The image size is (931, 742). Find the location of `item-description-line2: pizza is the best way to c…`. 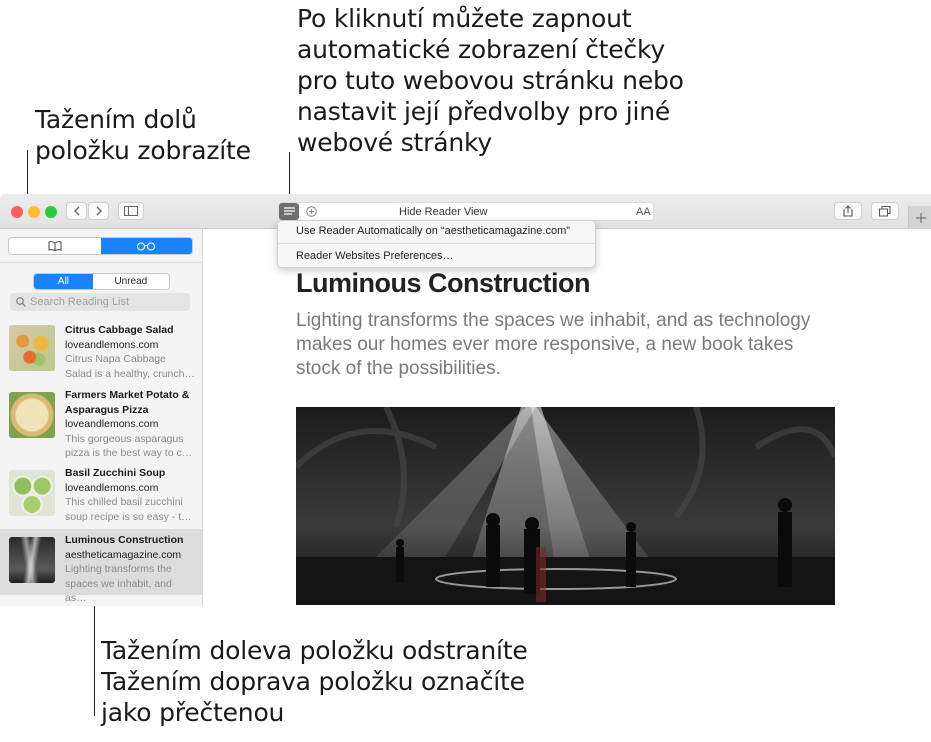

item-description-line2: pizza is the best way to c… is located at coordinates (129, 453).